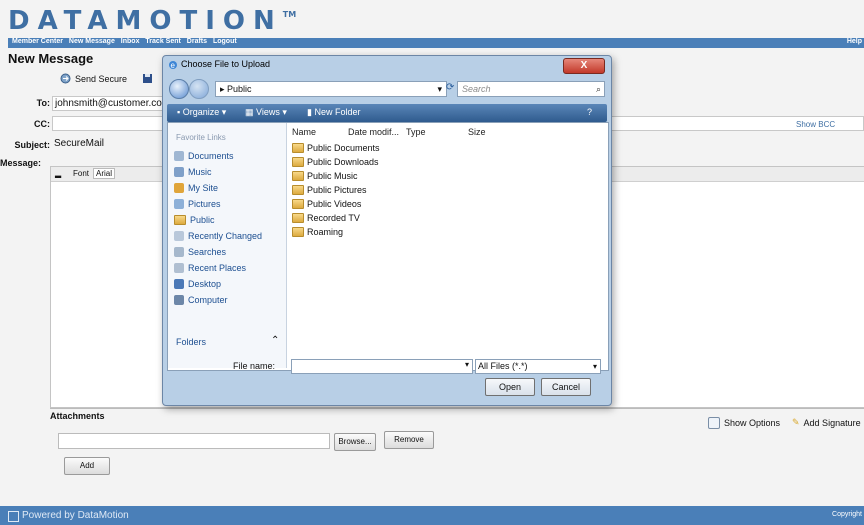 The height and width of the screenshot is (525, 864). I want to click on search-input: Search ⌕, so click(531, 89).